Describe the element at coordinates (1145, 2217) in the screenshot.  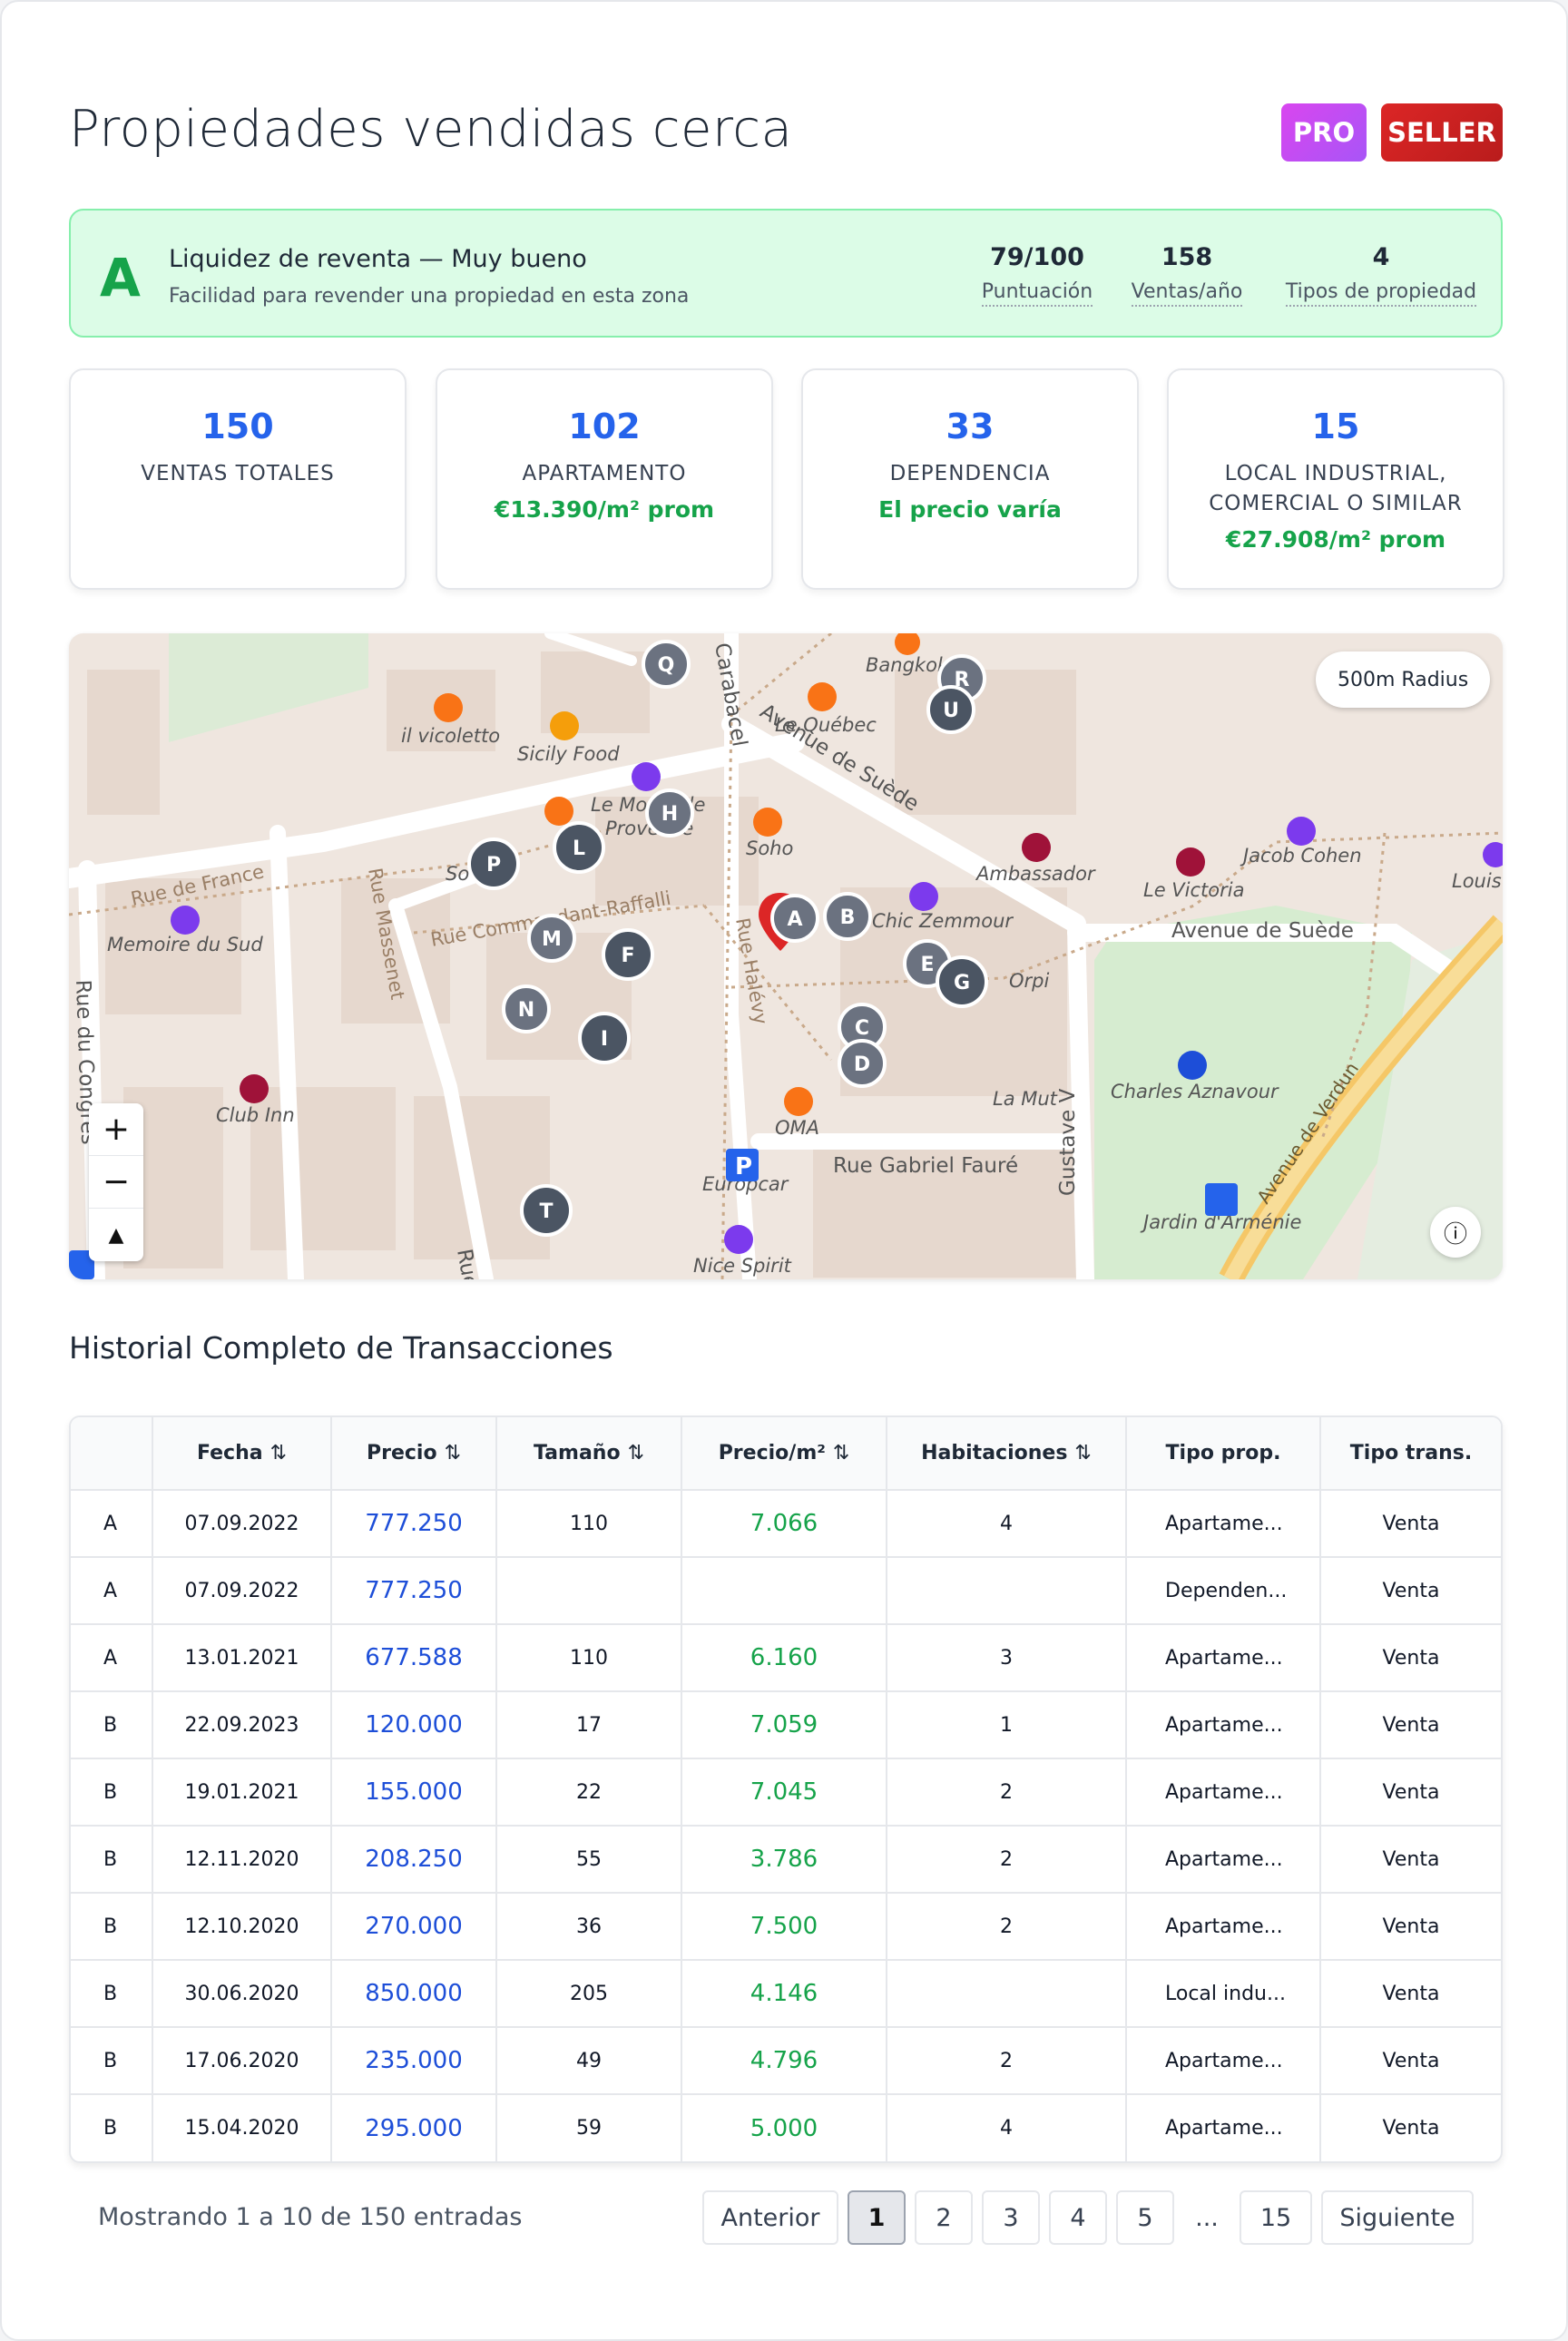
I see `page-5-button: 5` at that location.